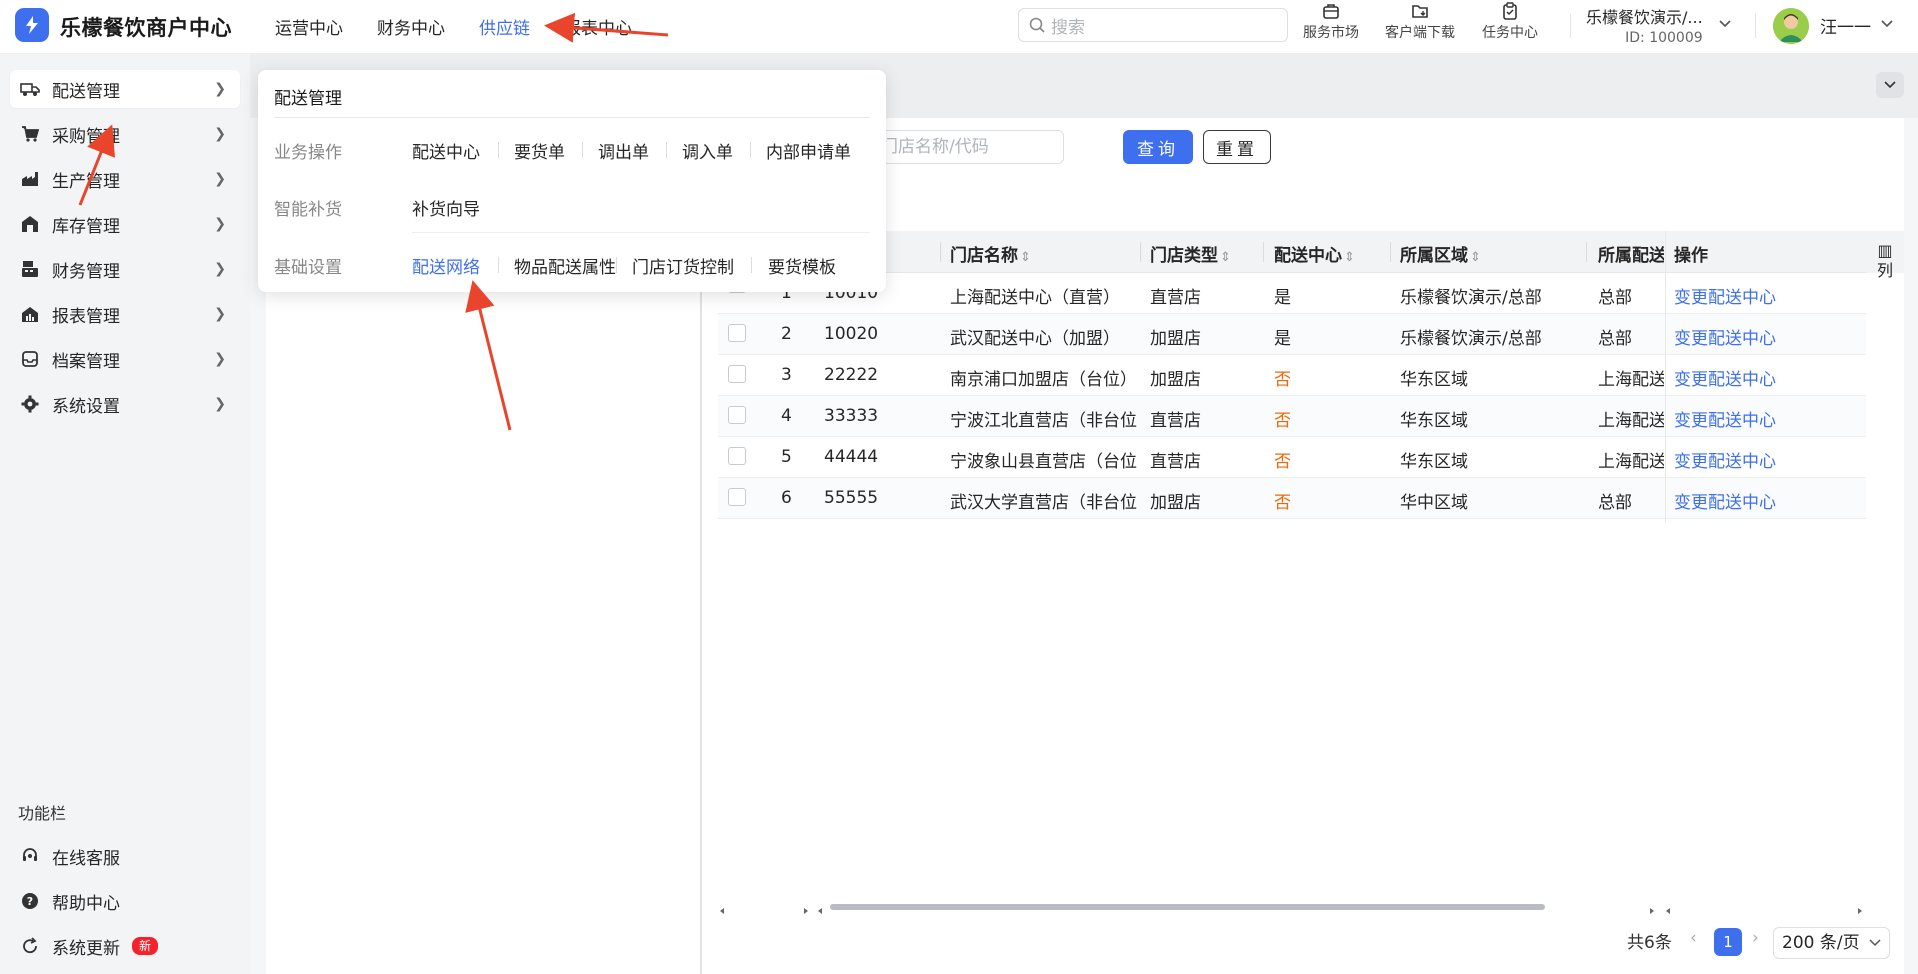 The width and height of the screenshot is (1918, 974). What do you see at coordinates (309, 26) in the screenshot?
I see `topnav-operations: 运营中心` at bounding box center [309, 26].